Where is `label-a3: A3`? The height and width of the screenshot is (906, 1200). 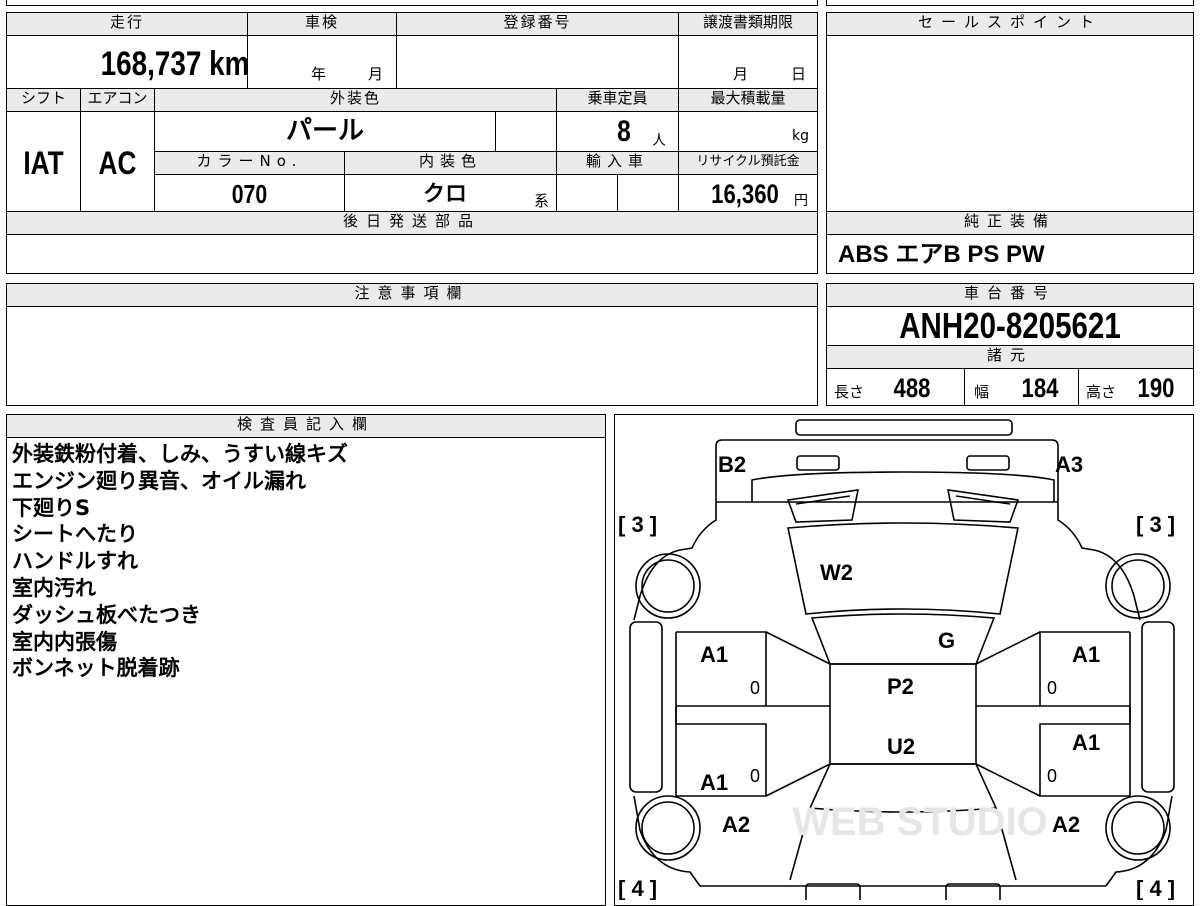 label-a3: A3 is located at coordinates (1069, 464).